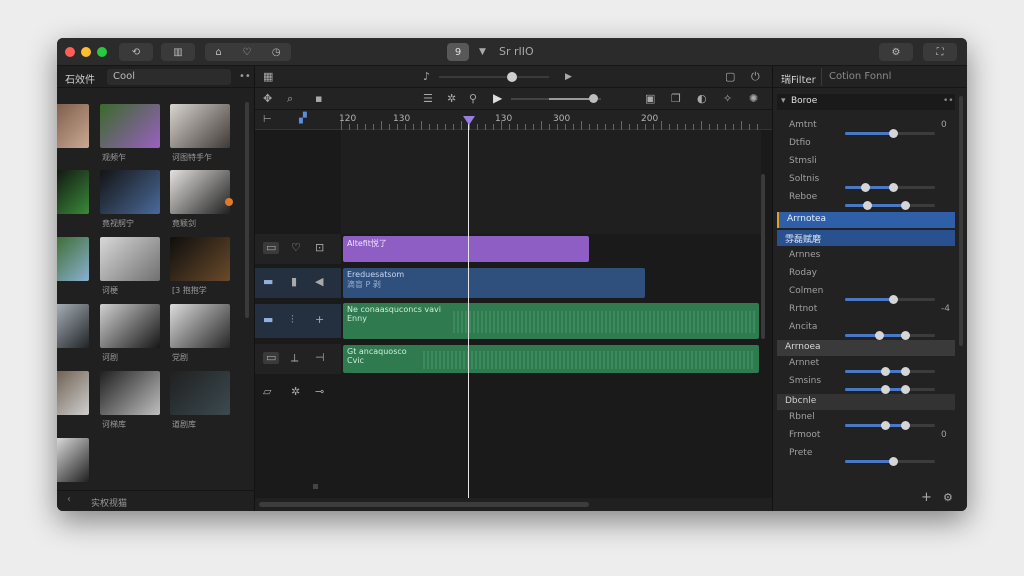 This screenshot has width=1024, height=576. What do you see at coordinates (551, 359) in the screenshot?
I see `audio-clip-2: Gt ancaquosco Cvic` at bounding box center [551, 359].